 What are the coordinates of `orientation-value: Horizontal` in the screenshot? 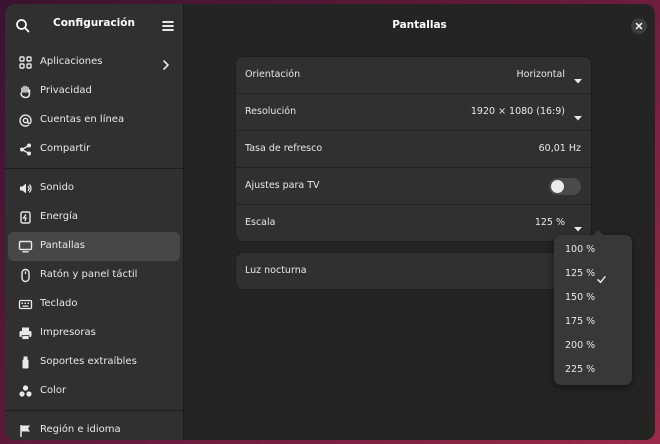 It's located at (540, 74).